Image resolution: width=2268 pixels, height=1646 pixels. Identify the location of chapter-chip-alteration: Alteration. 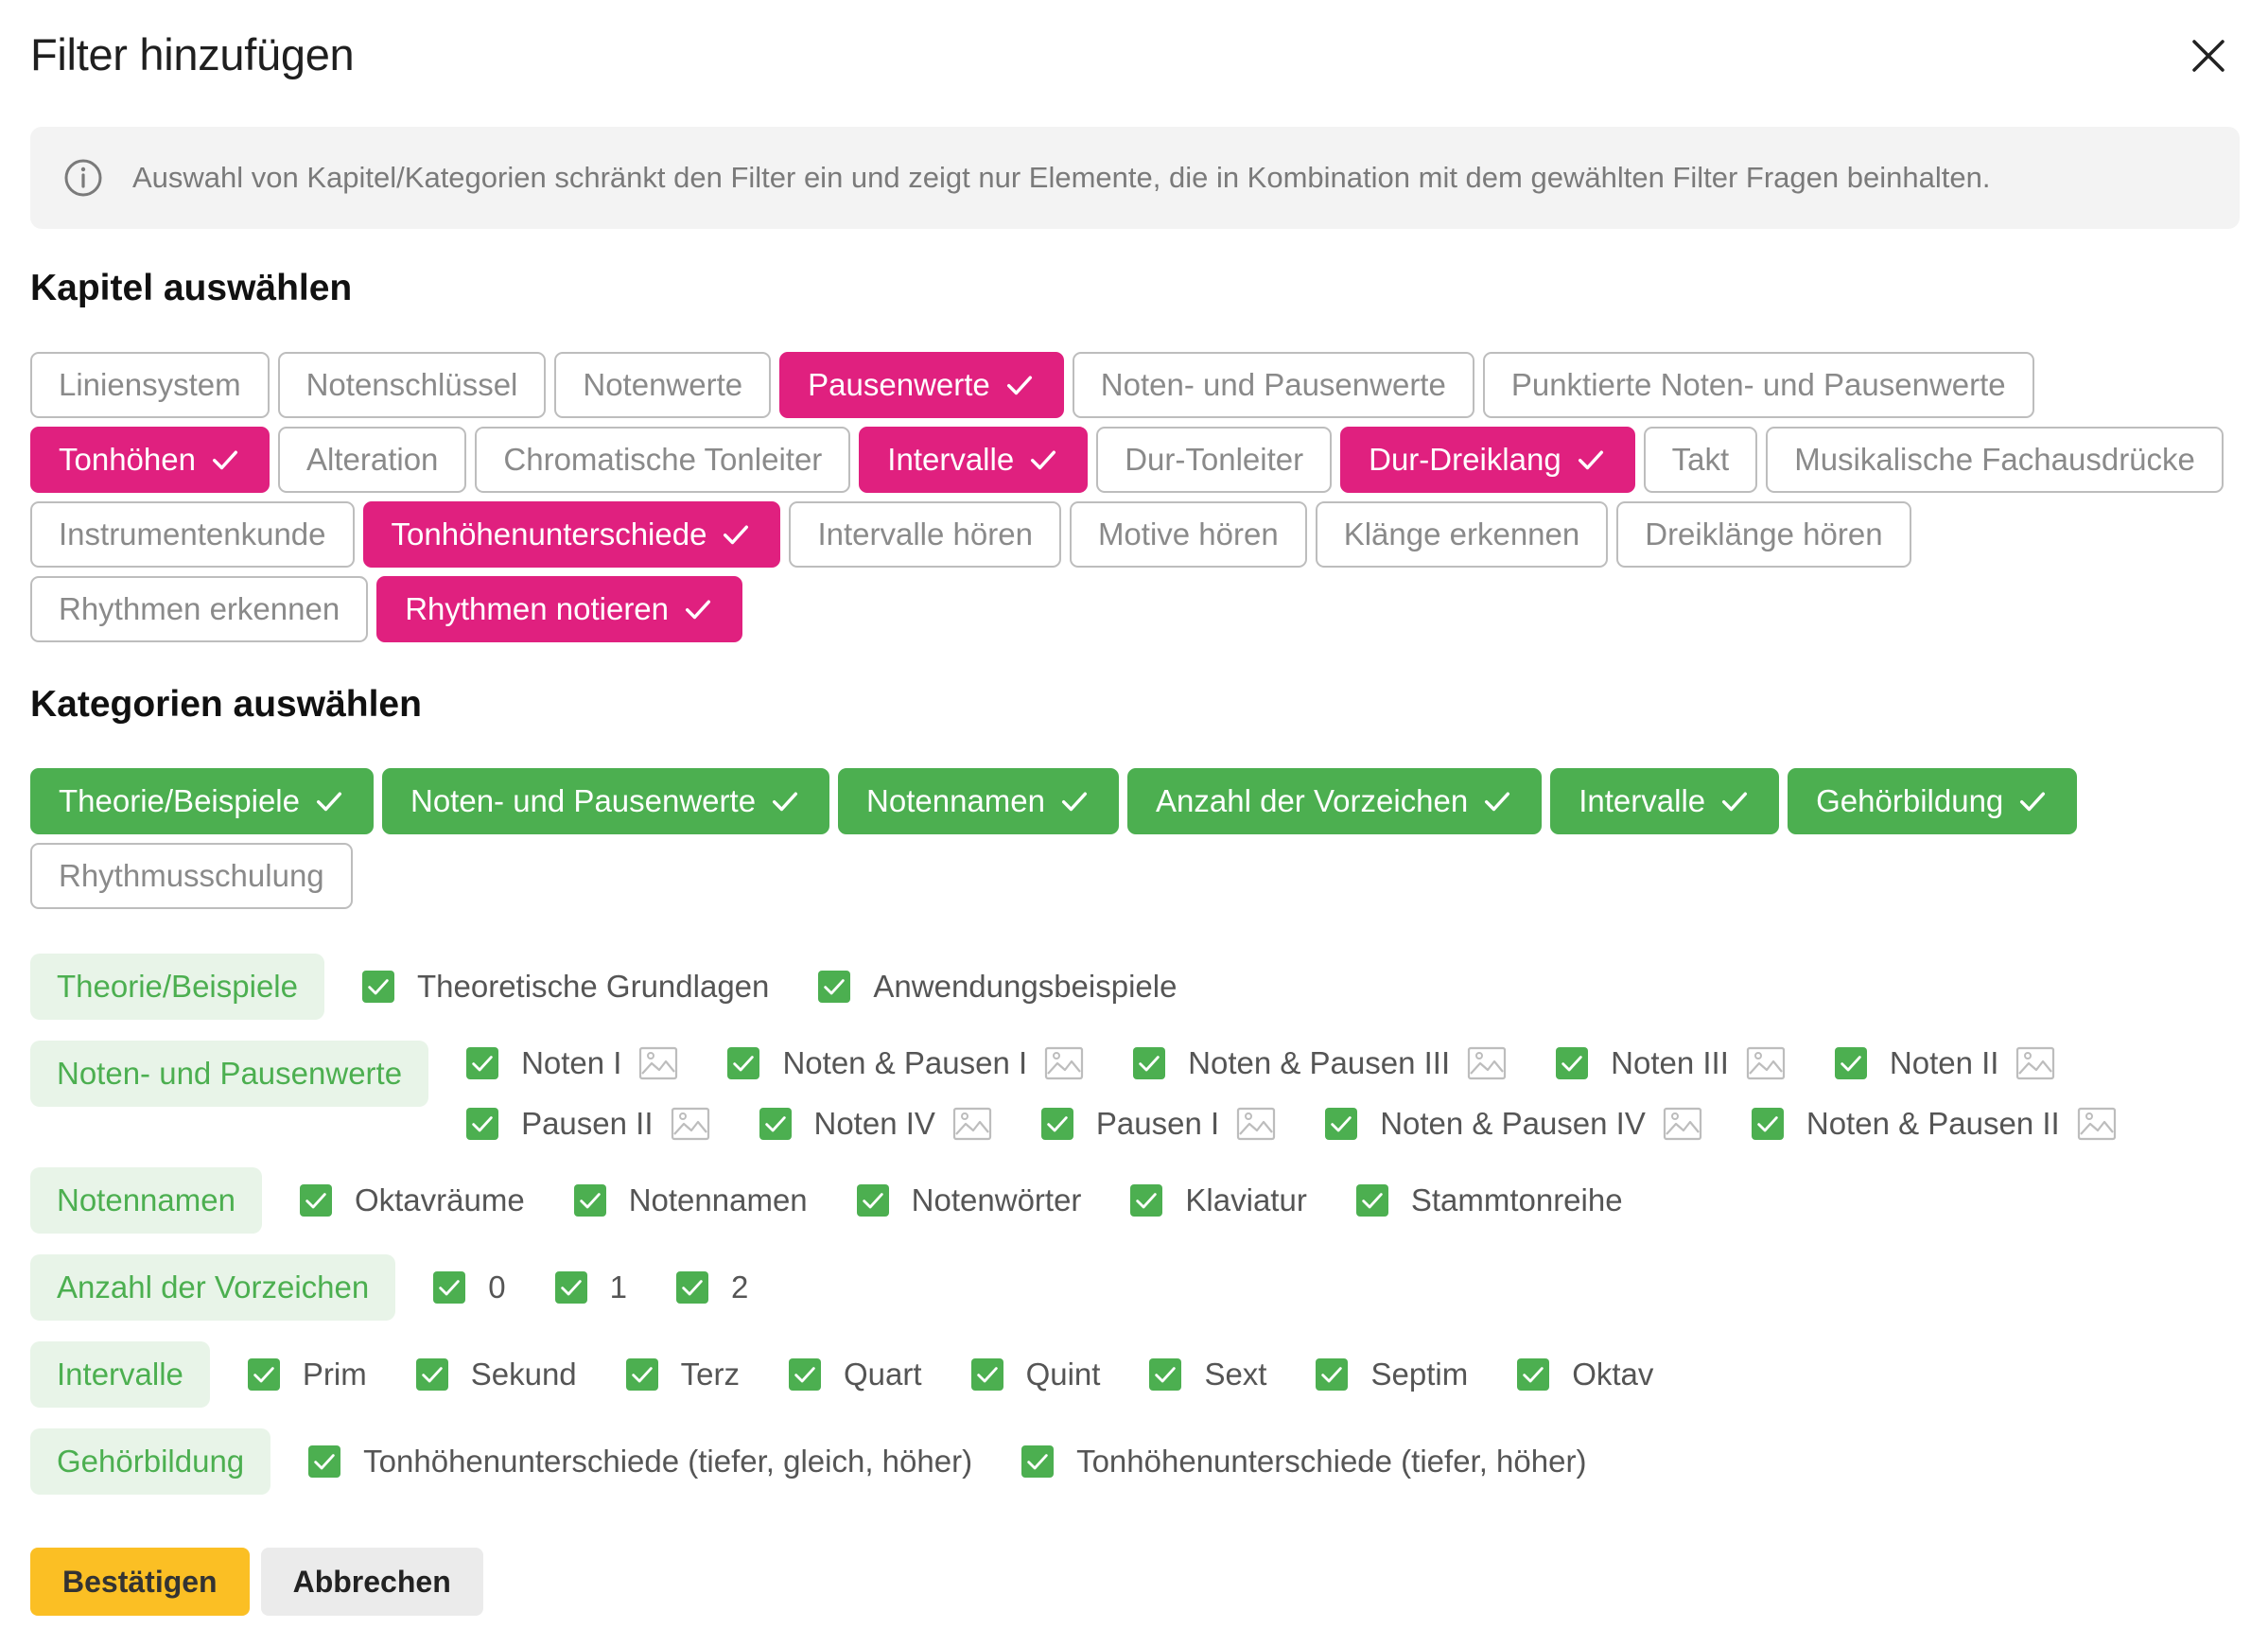
(372, 460).